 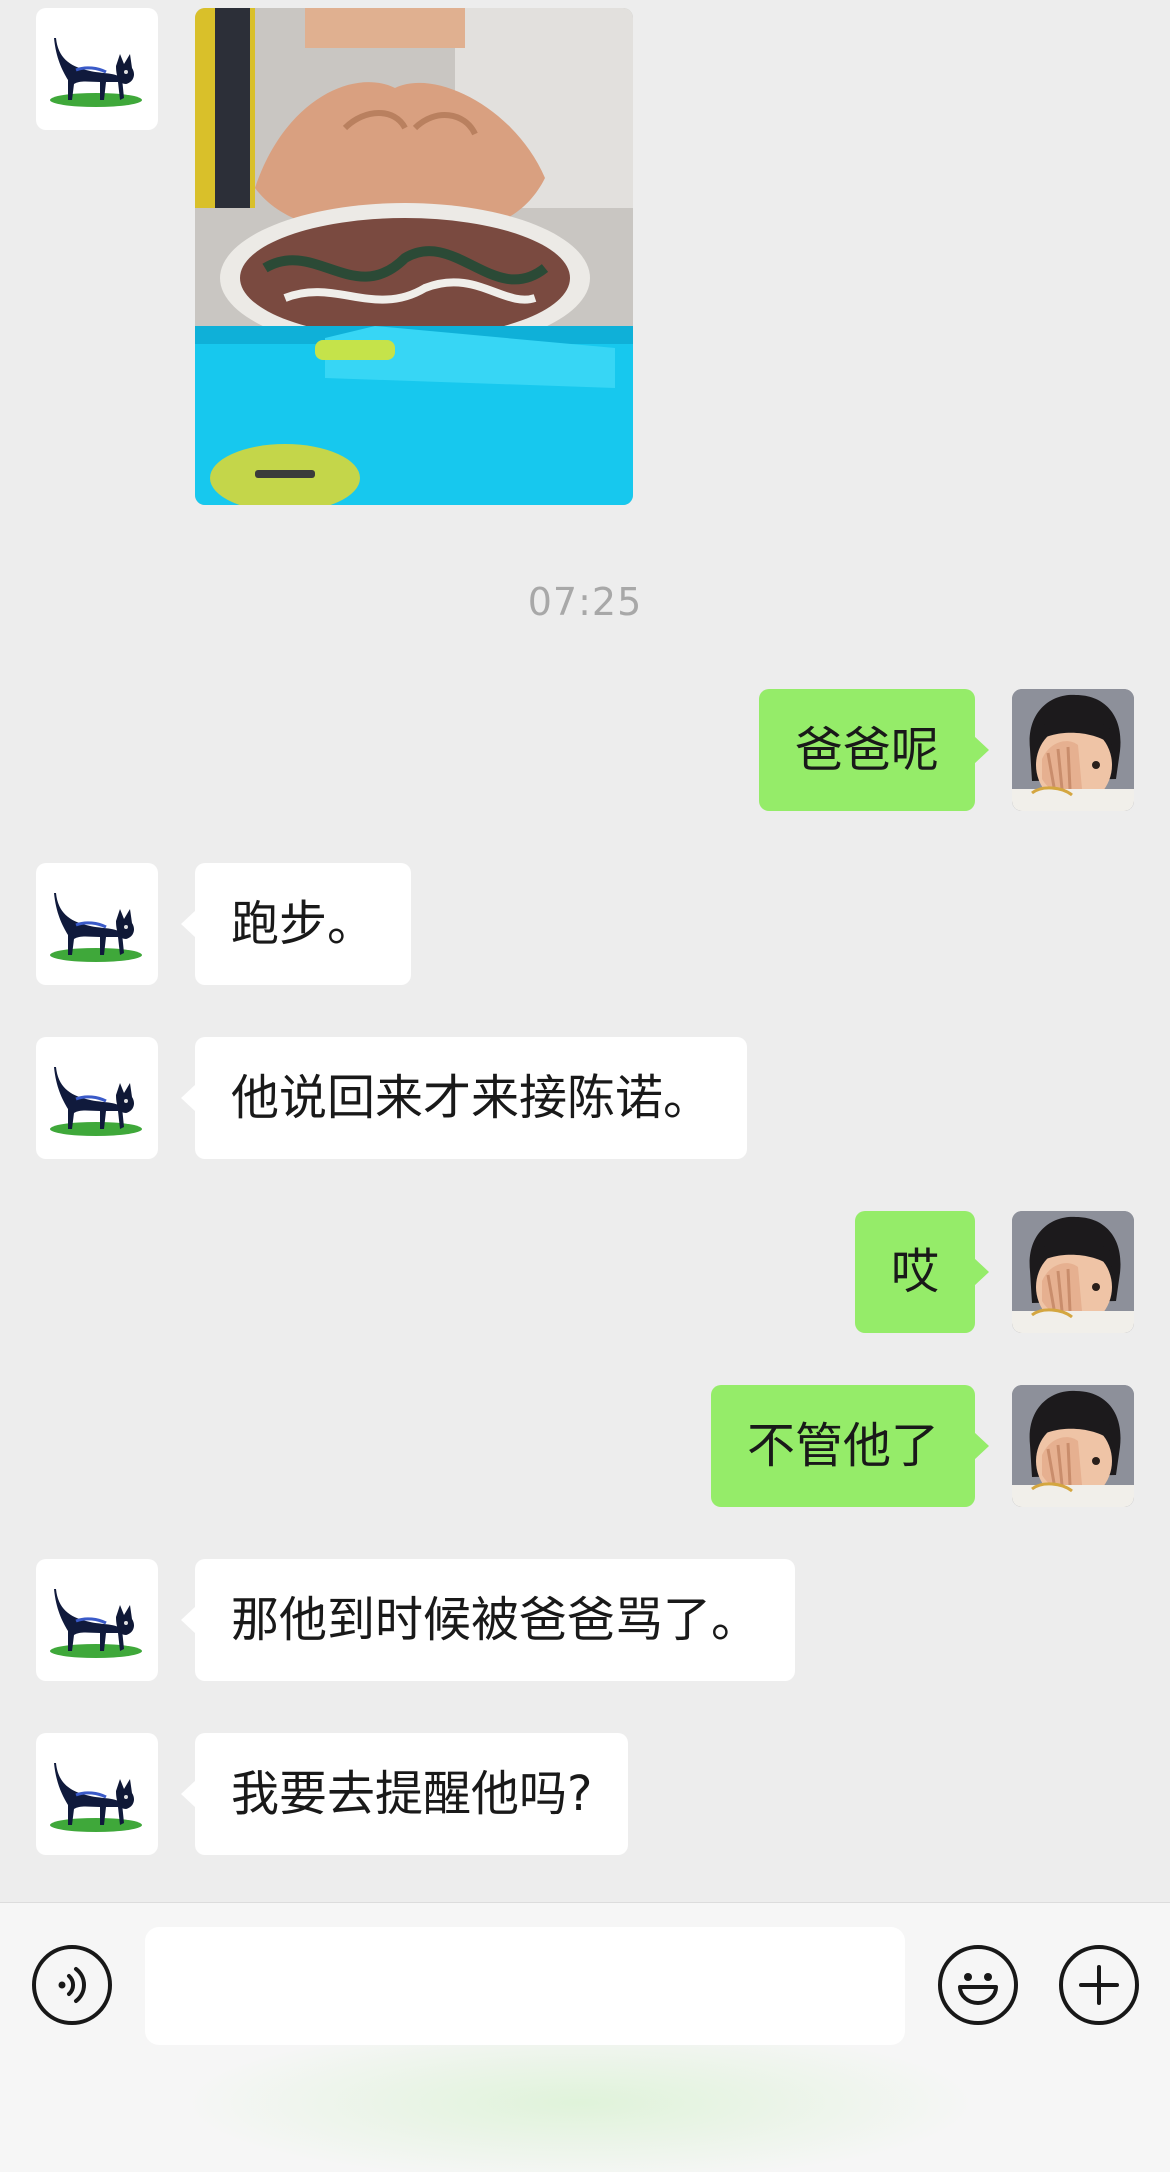 I want to click on plus-icon, so click(x=1099, y=1985).